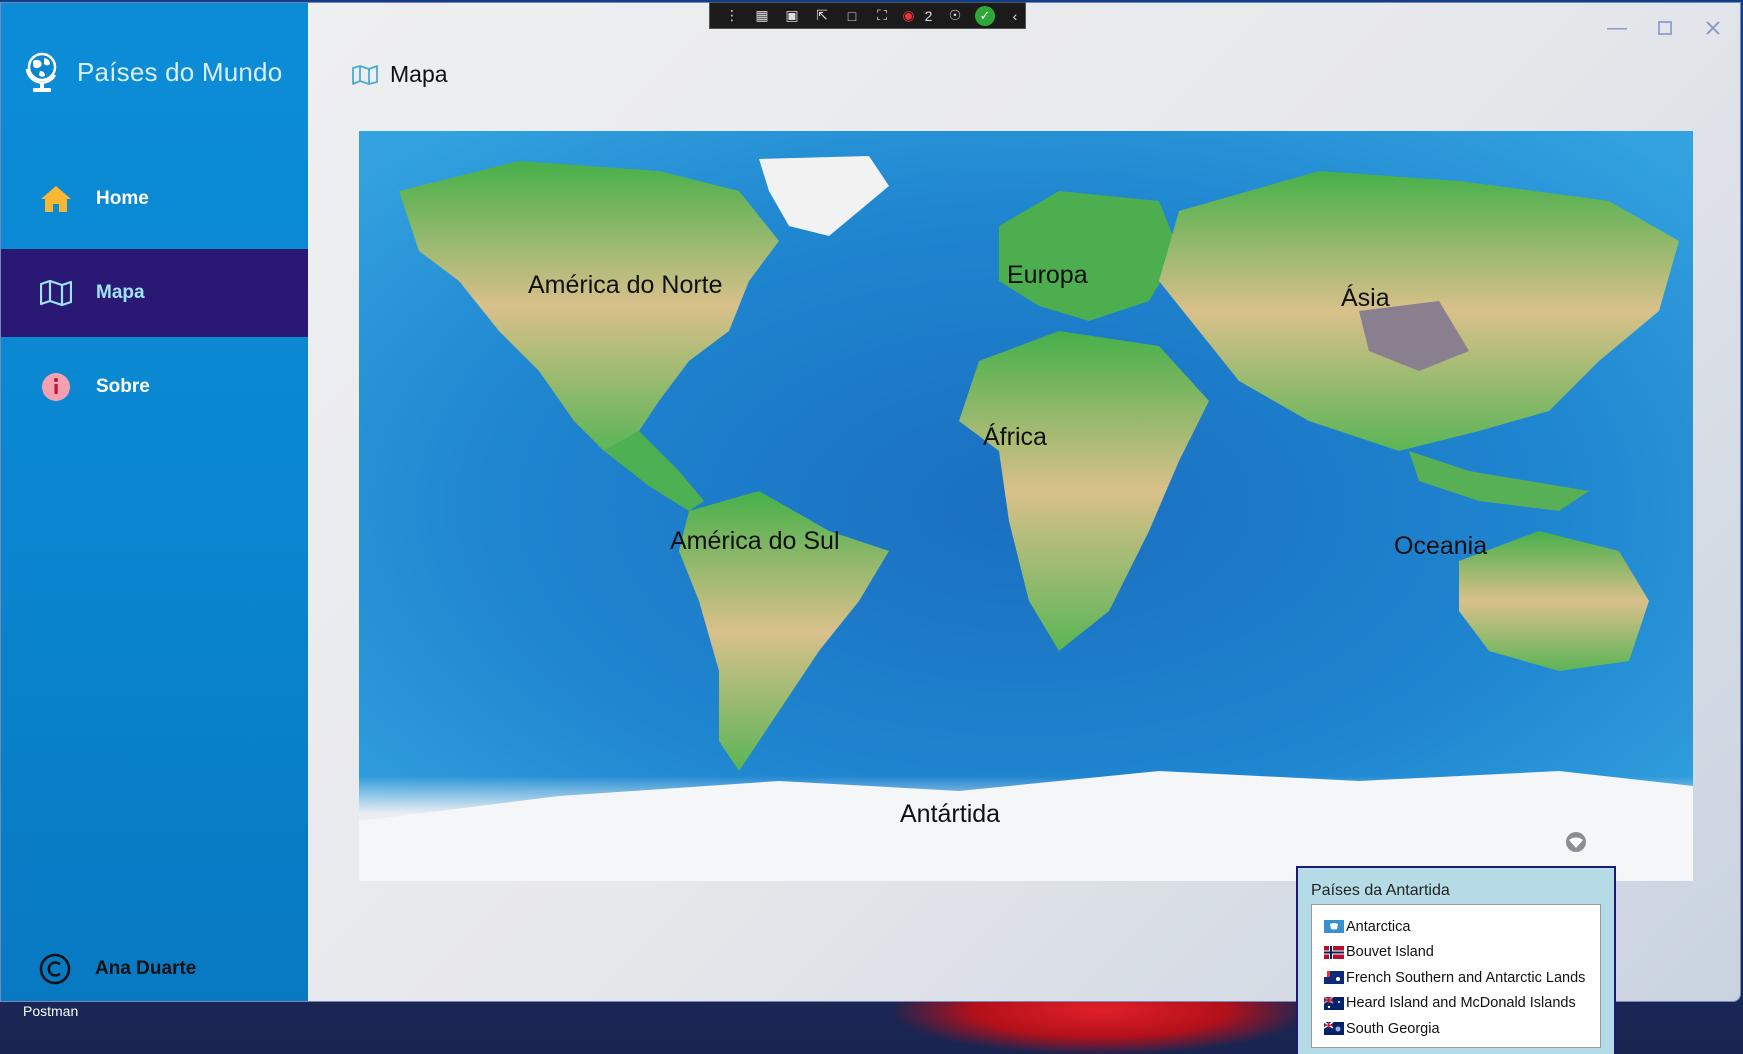 This screenshot has height=1054, width=1743. Describe the element at coordinates (1617, 28) in the screenshot. I see `minimize-icon: —` at that location.